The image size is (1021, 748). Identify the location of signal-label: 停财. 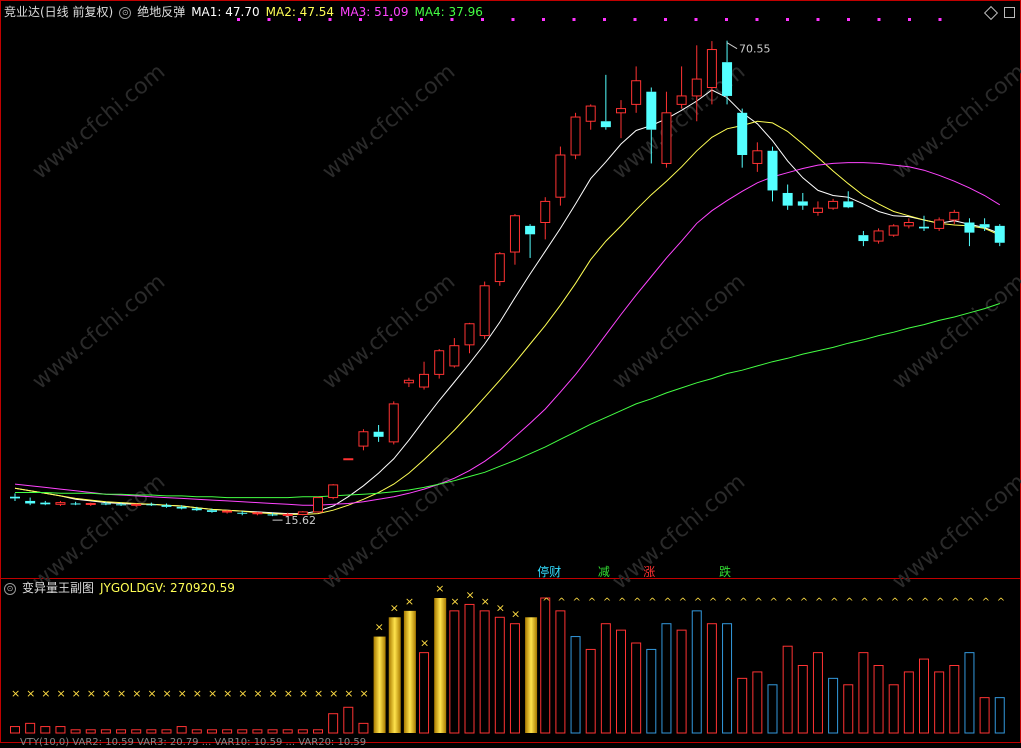
(549, 571).